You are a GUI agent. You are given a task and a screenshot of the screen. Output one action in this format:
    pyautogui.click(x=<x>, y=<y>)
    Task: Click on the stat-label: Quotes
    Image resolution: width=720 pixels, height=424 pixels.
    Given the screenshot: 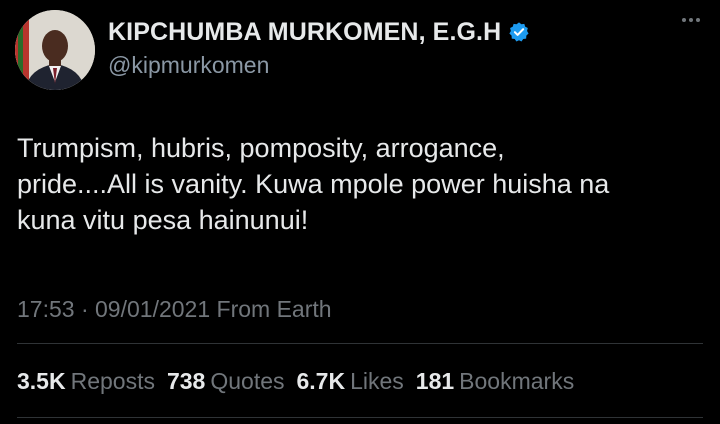 What is the action you would take?
    pyautogui.click(x=247, y=381)
    